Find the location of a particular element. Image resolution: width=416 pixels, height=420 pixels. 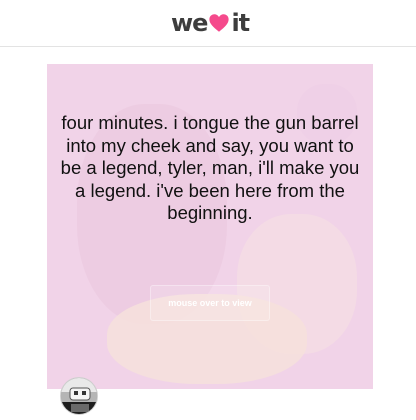

mouse-over-to-view-button: mouse over to view is located at coordinates (210, 303).